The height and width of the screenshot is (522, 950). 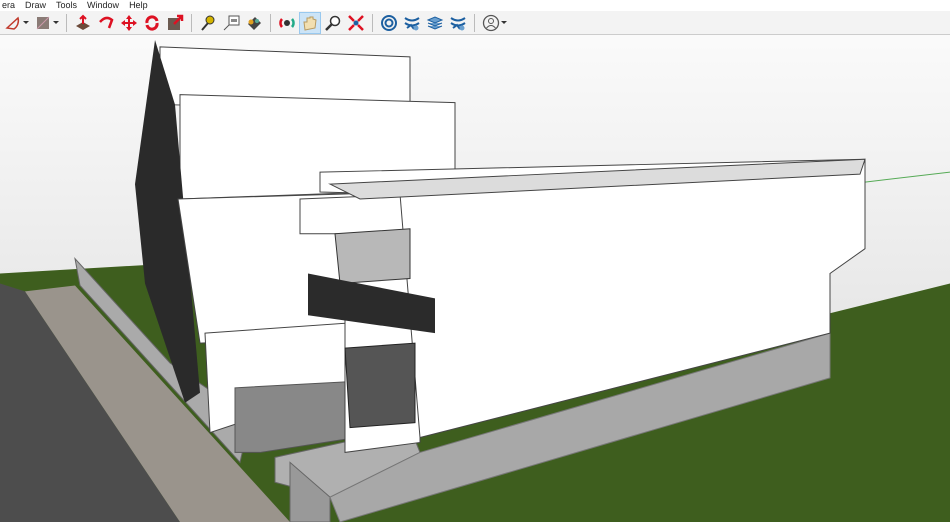 What do you see at coordinates (9, 5) in the screenshot?
I see `menu-item: era` at bounding box center [9, 5].